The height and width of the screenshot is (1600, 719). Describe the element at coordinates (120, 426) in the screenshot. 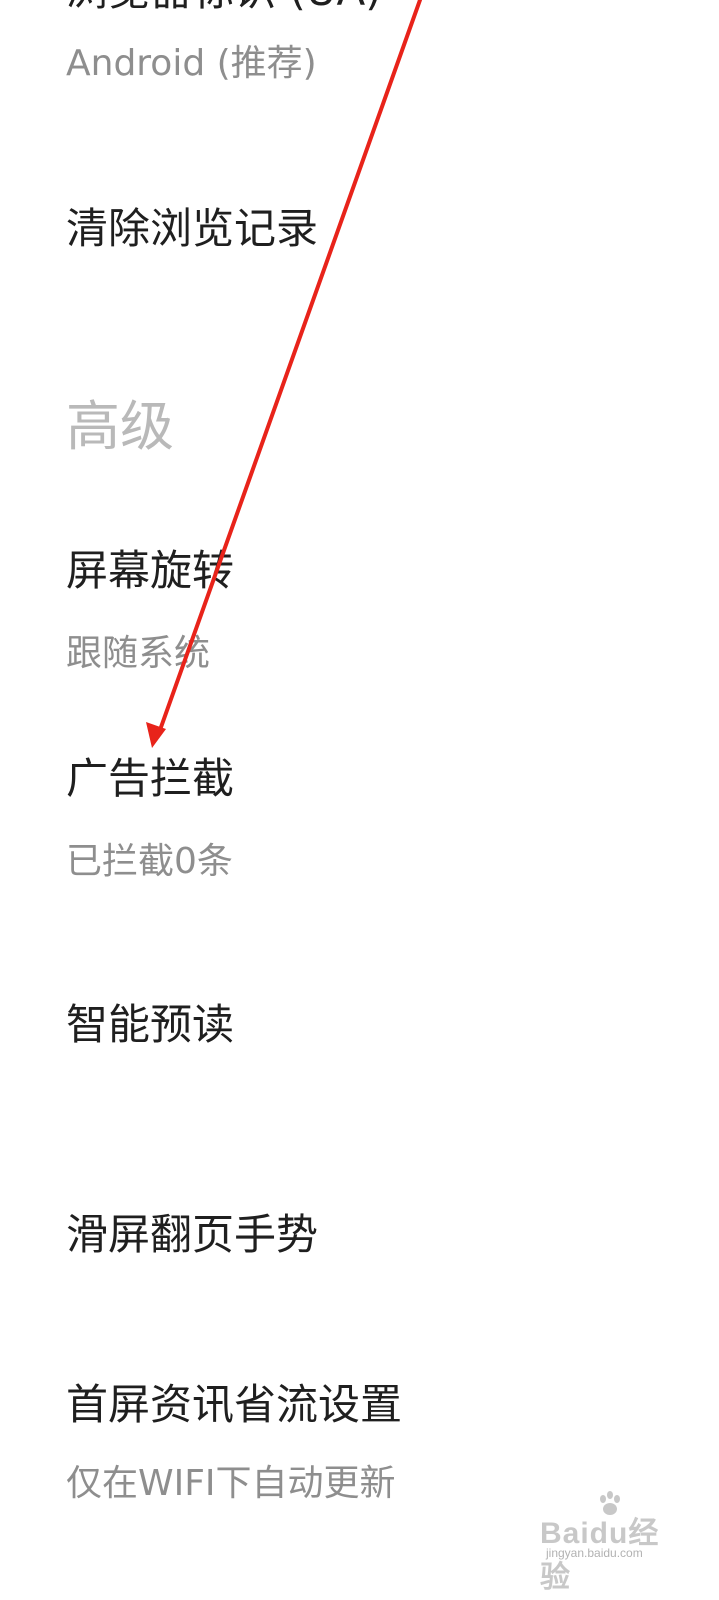

I see `section-header-advanced: 高级` at that location.